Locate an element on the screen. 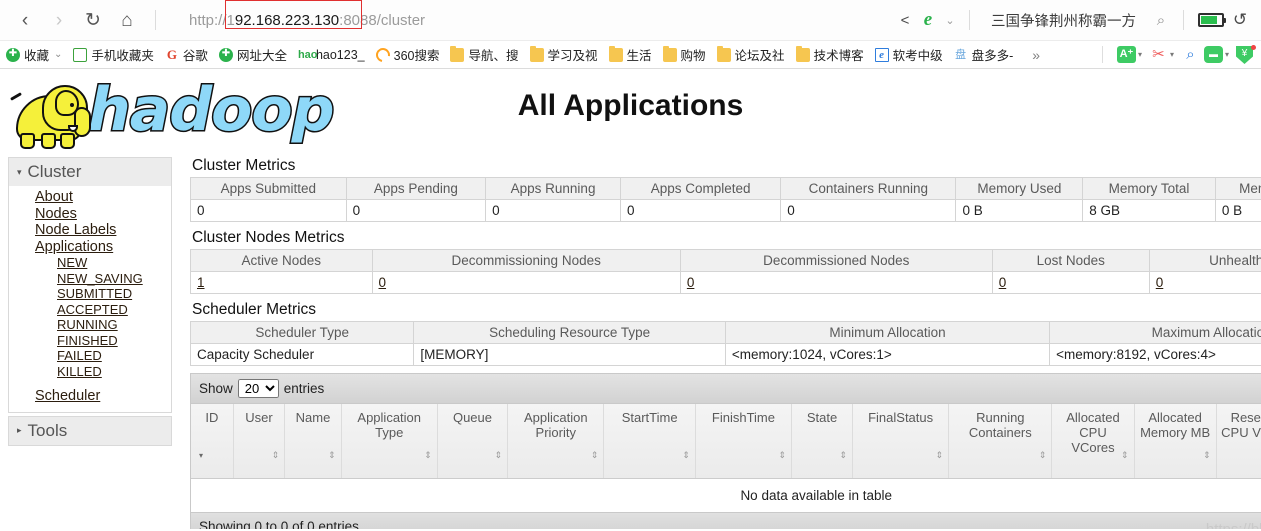  col-application-type: Application Type ⇕ is located at coordinates (389, 441).